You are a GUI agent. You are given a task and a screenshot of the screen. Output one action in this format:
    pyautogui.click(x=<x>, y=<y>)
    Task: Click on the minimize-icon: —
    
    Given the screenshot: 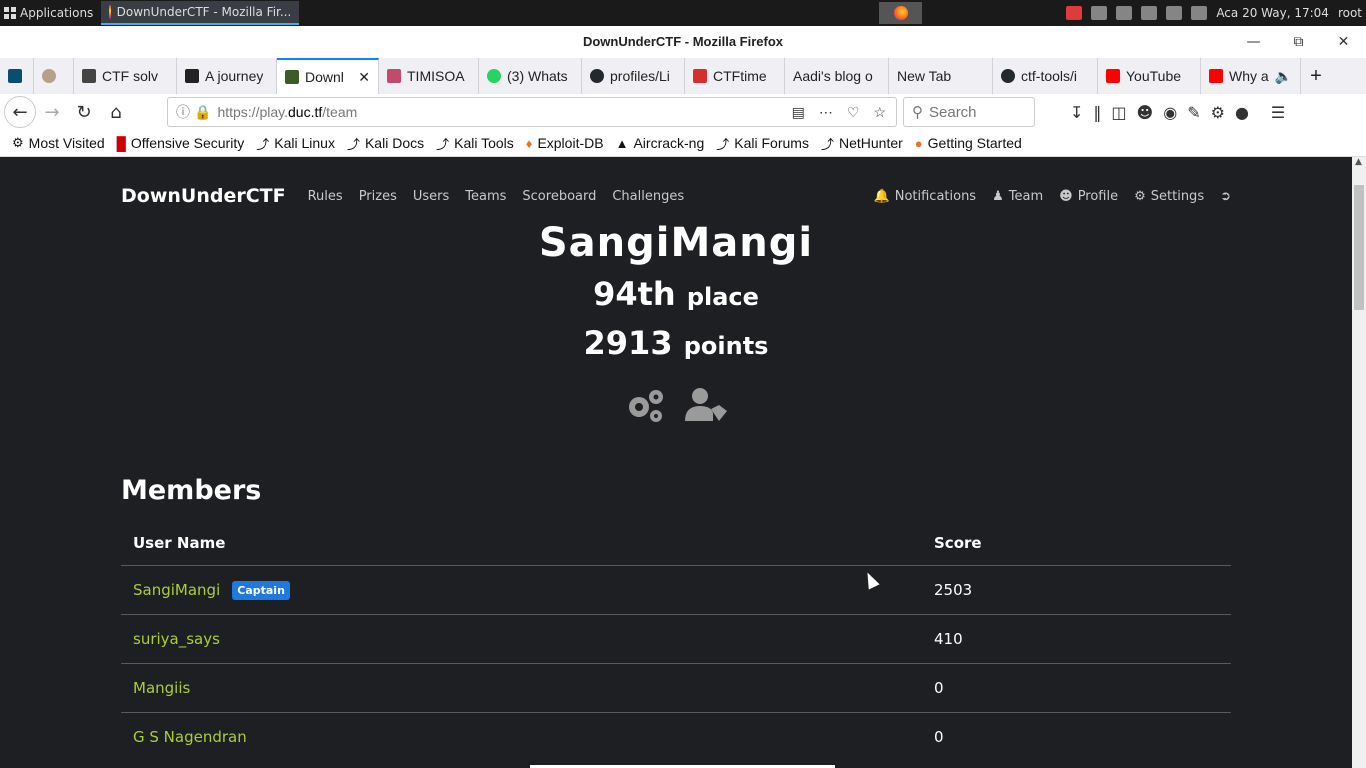 What is the action you would take?
    pyautogui.click(x=1253, y=42)
    